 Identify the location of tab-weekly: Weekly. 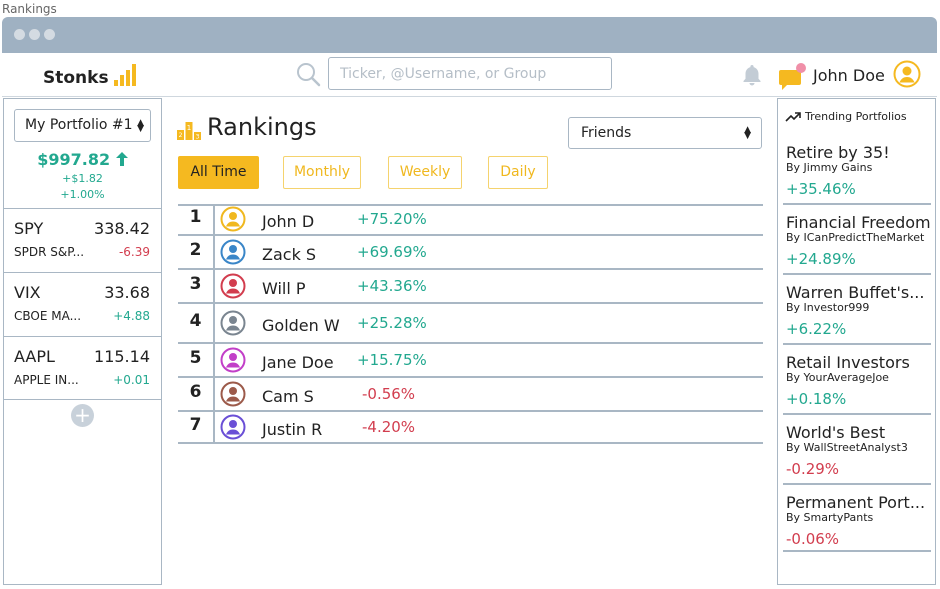
(425, 172).